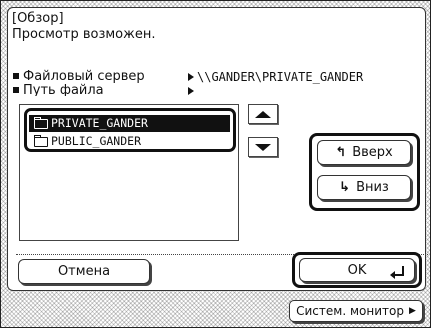 The height and width of the screenshot is (330, 431). I want to click on file-server-value: \\GANDER\PRIVATE_GANDER, so click(280, 77).